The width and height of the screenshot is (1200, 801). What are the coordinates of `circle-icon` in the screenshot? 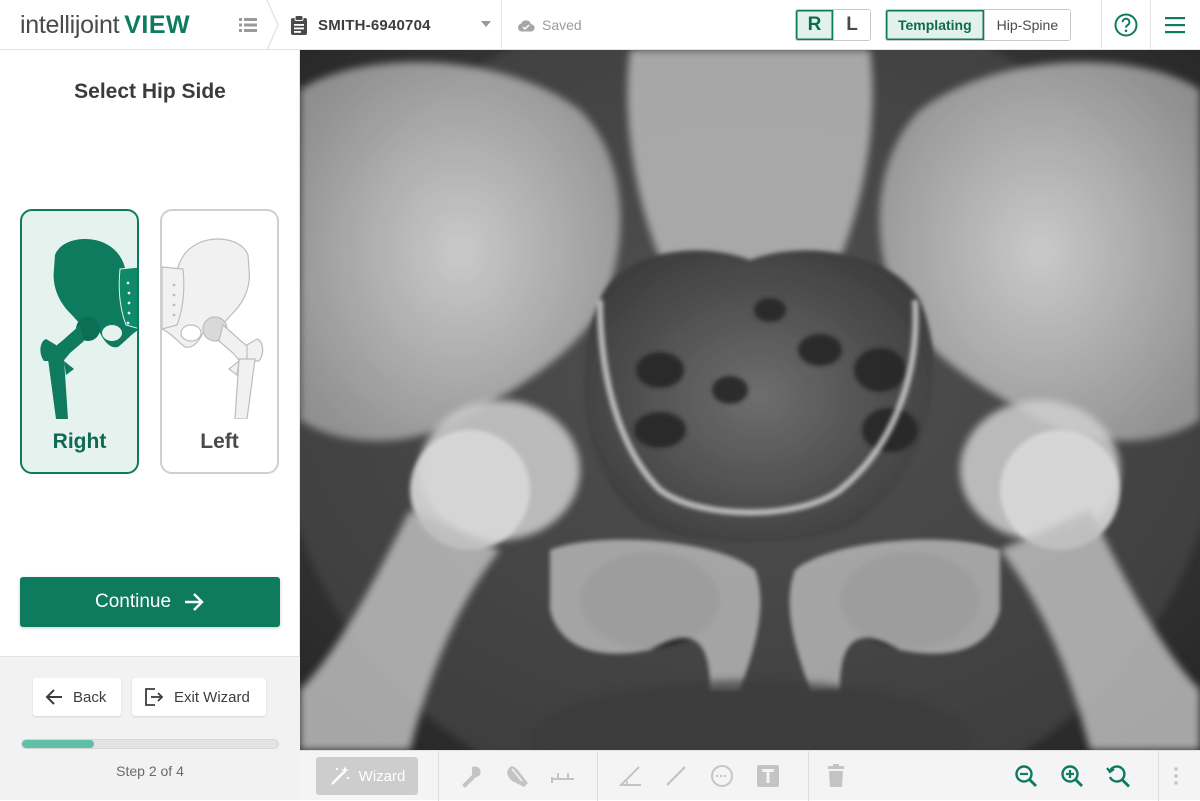 It's located at (722, 776).